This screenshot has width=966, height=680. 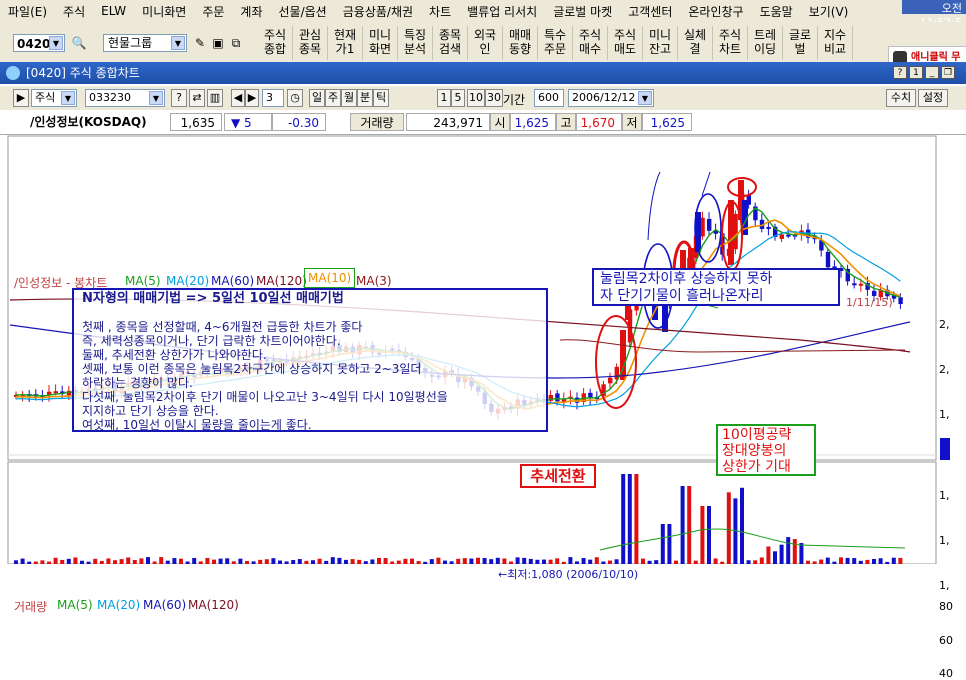 I want to click on pct-value: -0.30, so click(x=299, y=122).